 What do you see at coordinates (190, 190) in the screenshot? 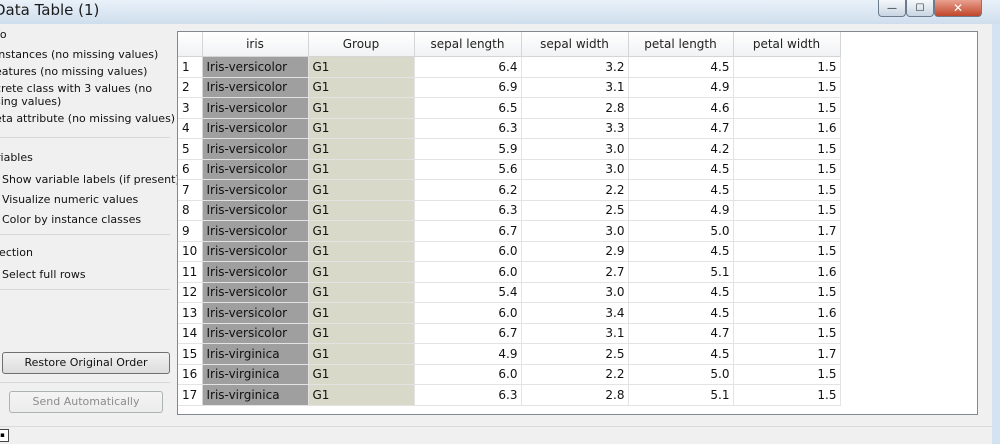
I see `row-number: 7` at bounding box center [190, 190].